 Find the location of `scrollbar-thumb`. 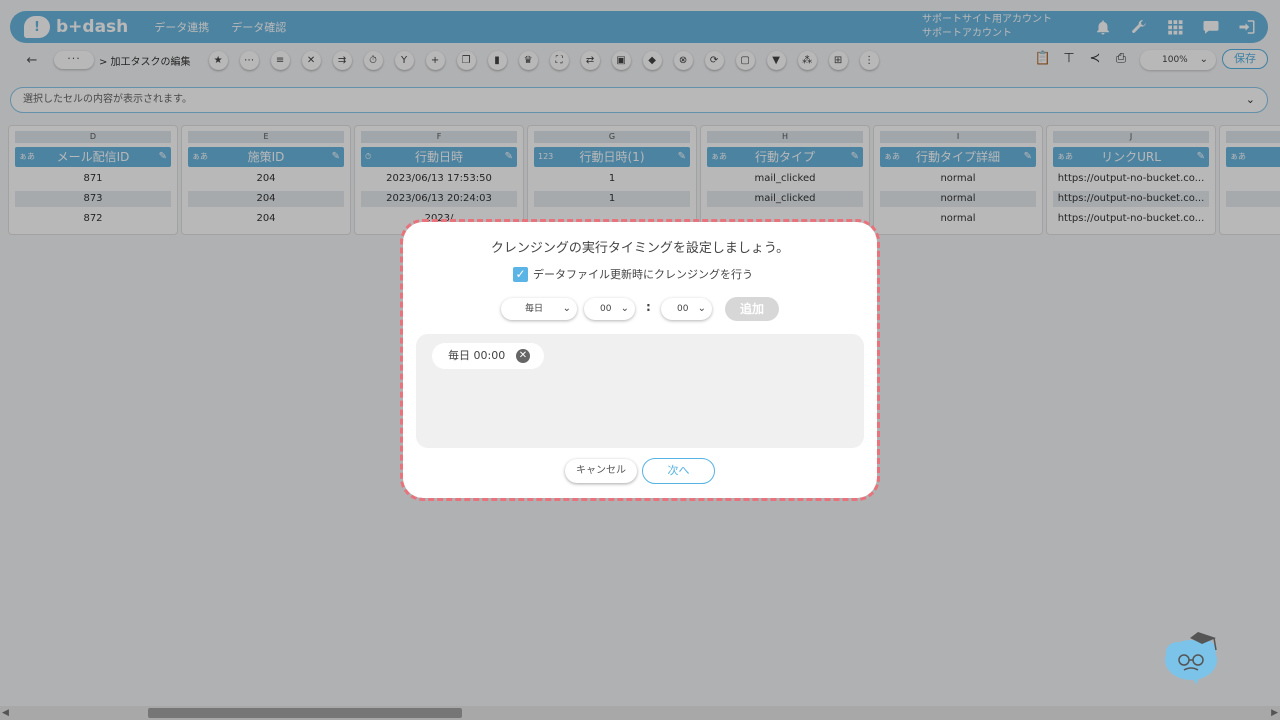

scrollbar-thumb is located at coordinates (305, 713).